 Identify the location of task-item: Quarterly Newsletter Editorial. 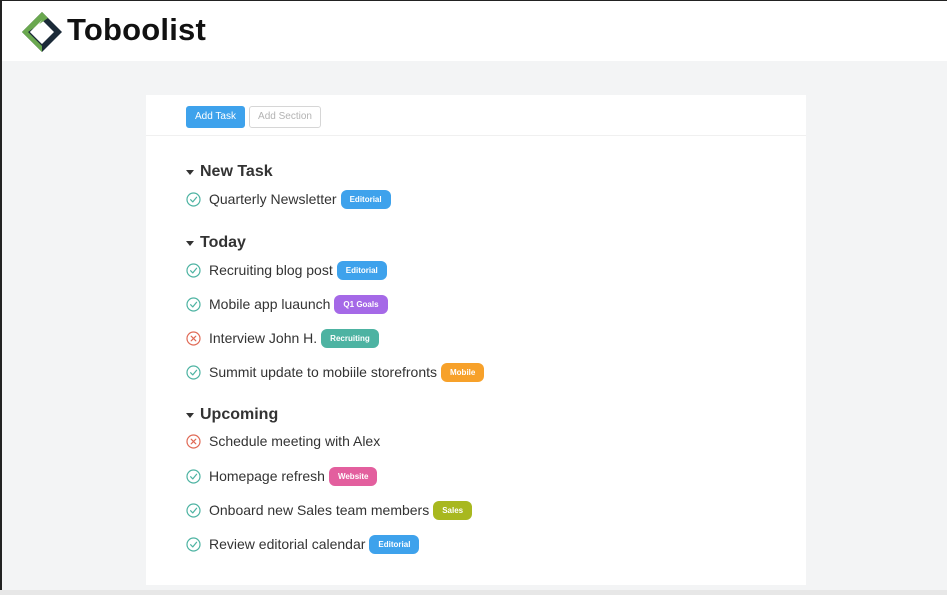
(288, 199).